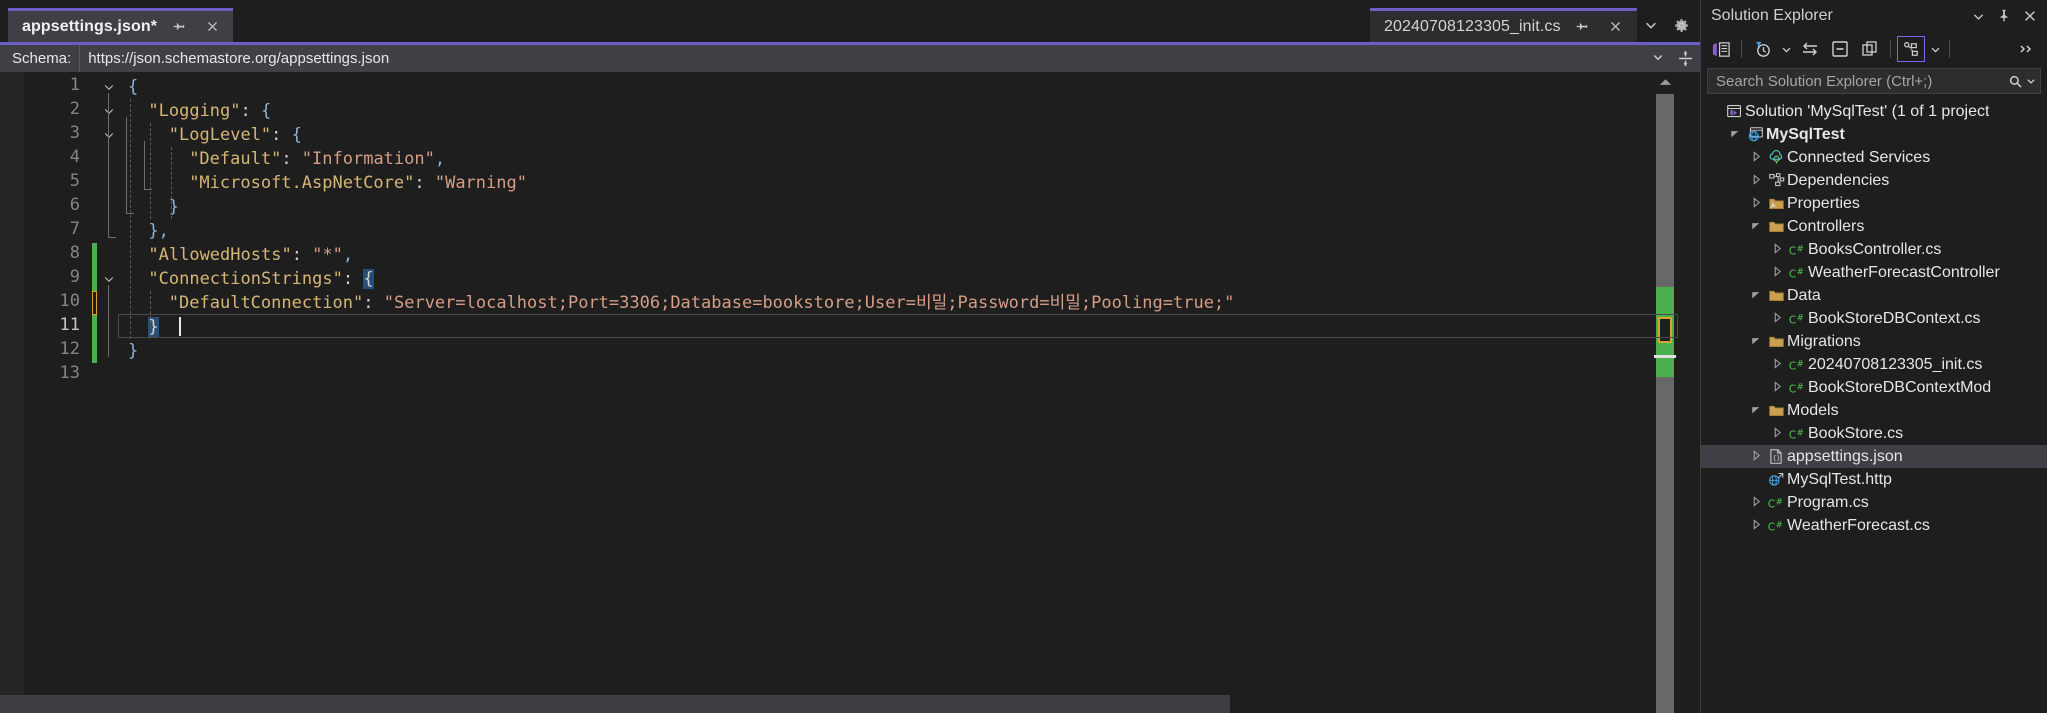  Describe the element at coordinates (1665, 403) in the screenshot. I see `scrollbar-track` at that location.